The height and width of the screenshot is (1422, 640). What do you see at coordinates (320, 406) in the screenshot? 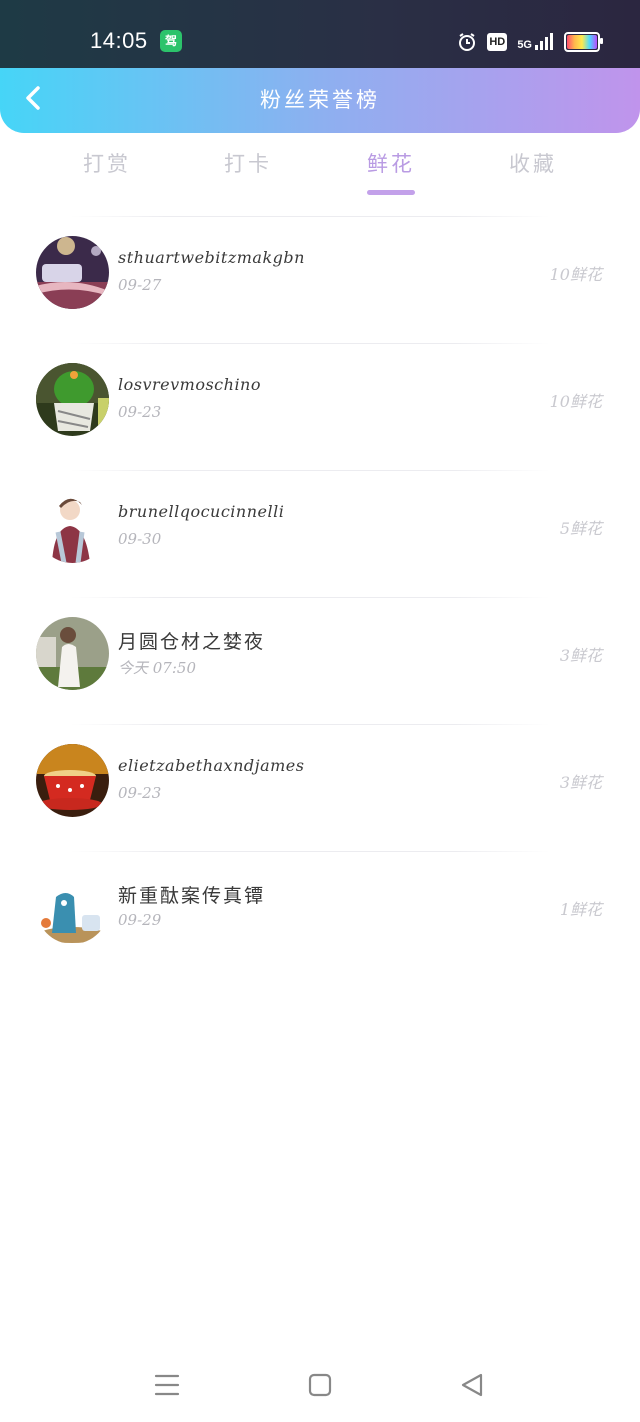
I see `list-item: losvrevmoschino 09-23 10鲜花` at bounding box center [320, 406].